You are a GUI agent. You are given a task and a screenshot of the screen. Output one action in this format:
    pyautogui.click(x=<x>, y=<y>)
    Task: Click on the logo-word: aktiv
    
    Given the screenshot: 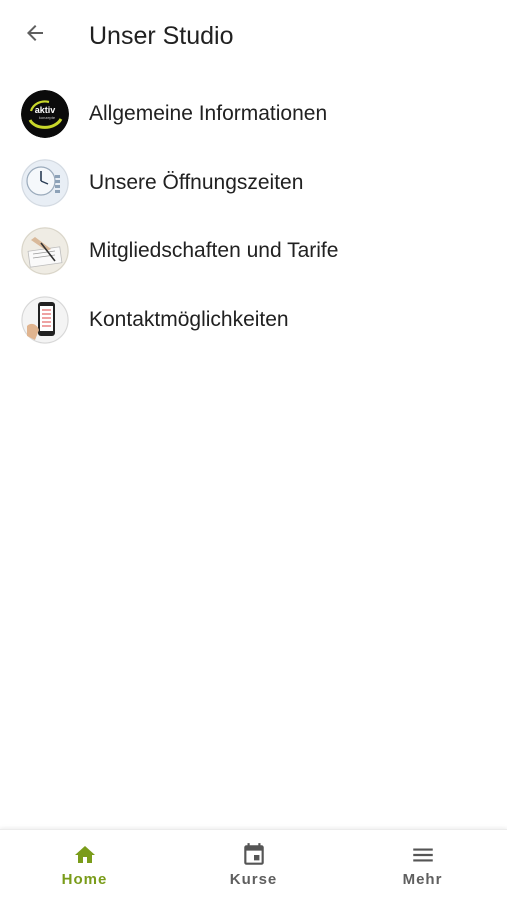 What is the action you would take?
    pyautogui.click(x=45, y=110)
    